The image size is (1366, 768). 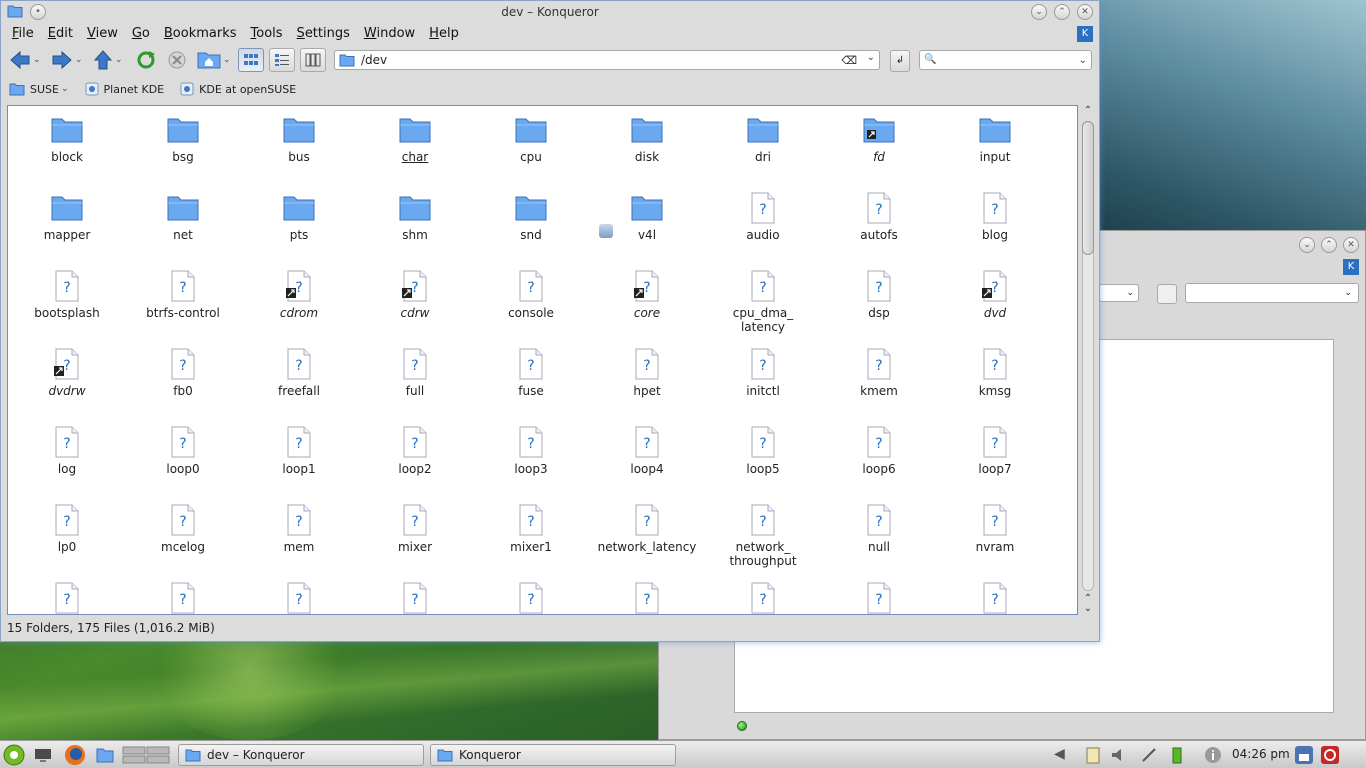 What do you see at coordinates (531, 227) in the screenshot?
I see `file-item: snd` at bounding box center [531, 227].